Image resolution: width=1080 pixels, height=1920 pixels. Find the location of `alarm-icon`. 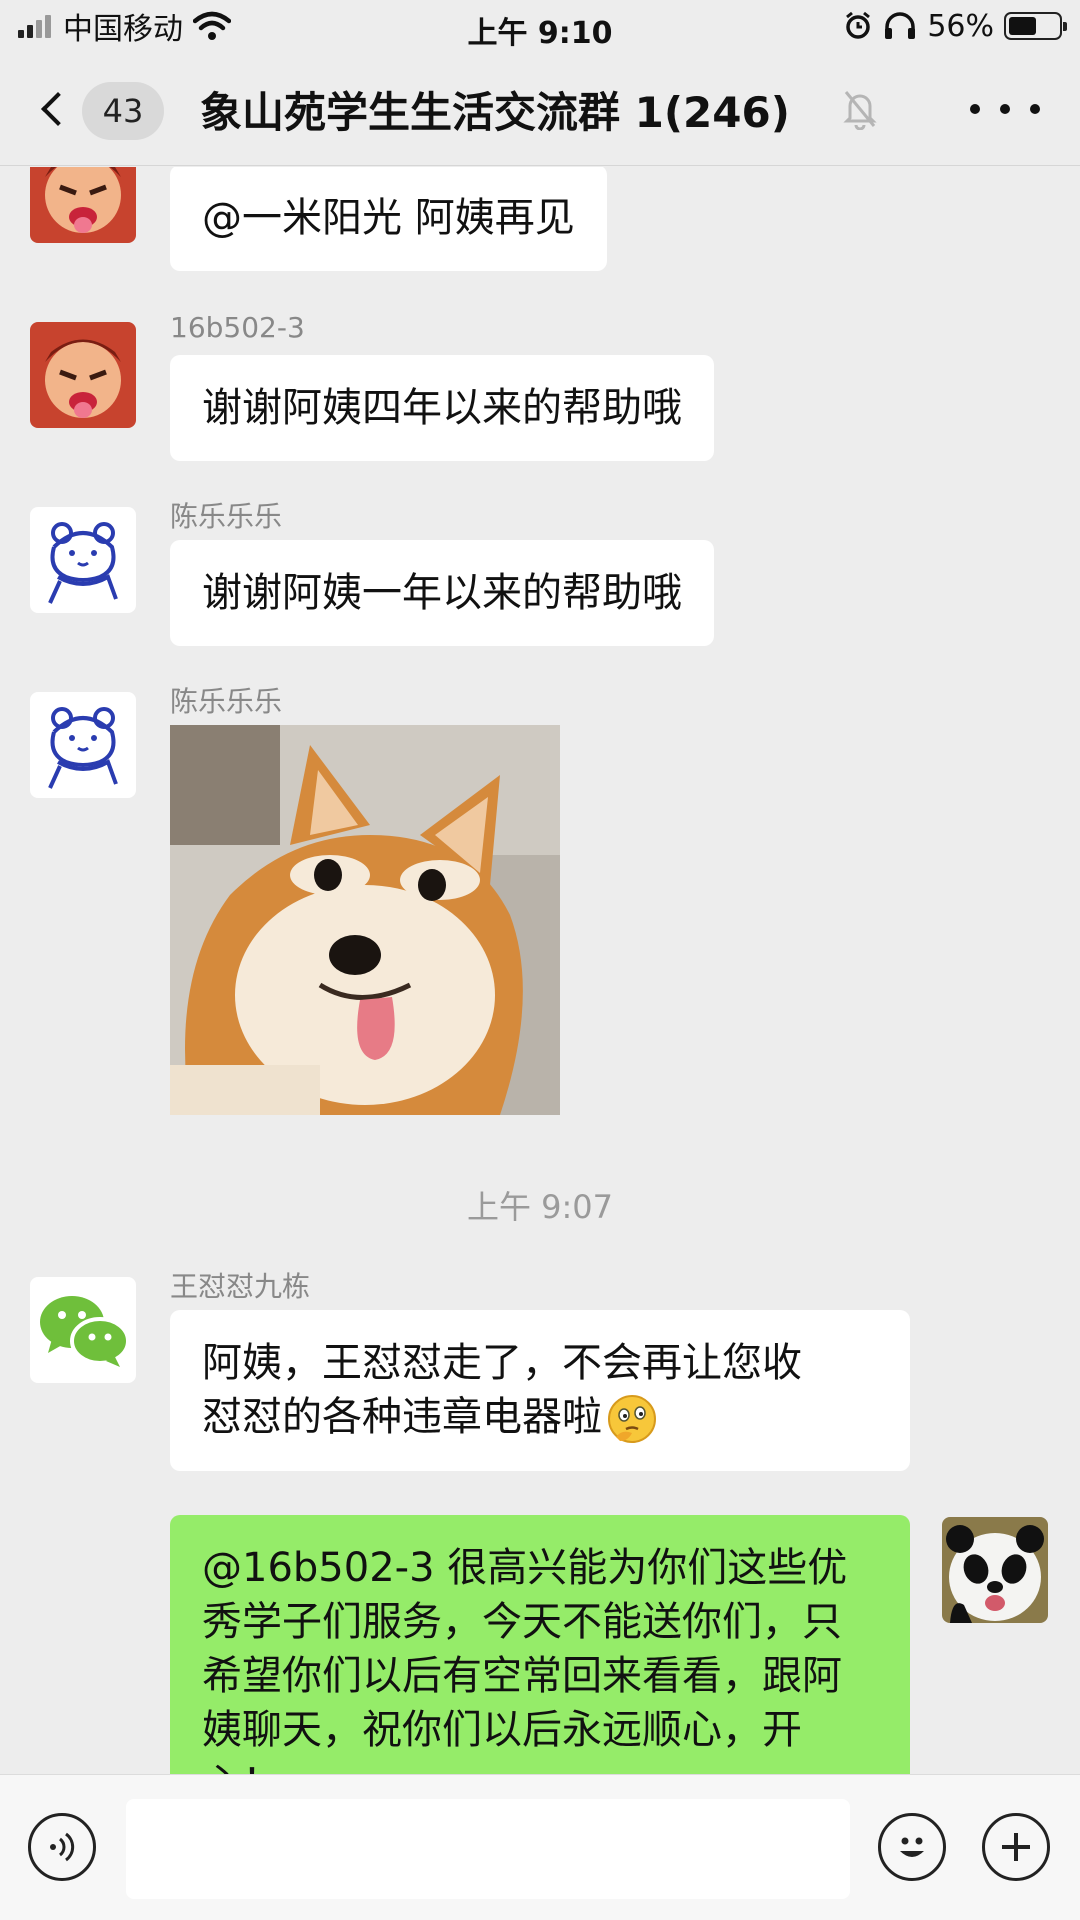

alarm-icon is located at coordinates (858, 25).